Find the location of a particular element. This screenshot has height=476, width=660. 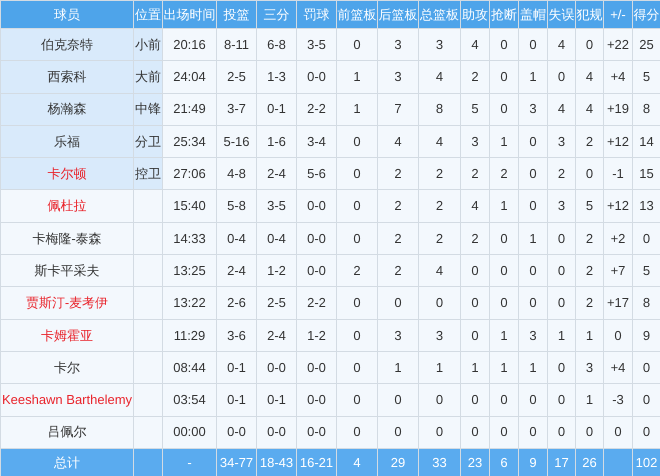

table-cell: 24:04 is located at coordinates (189, 77).